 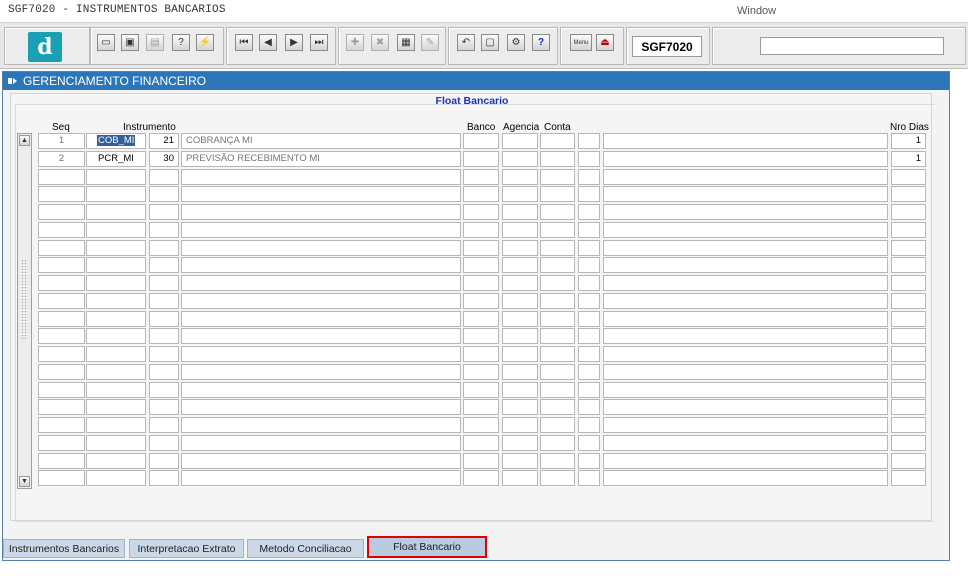 What do you see at coordinates (355, 42) in the screenshot?
I see `insert-record-icon: ✚` at bounding box center [355, 42].